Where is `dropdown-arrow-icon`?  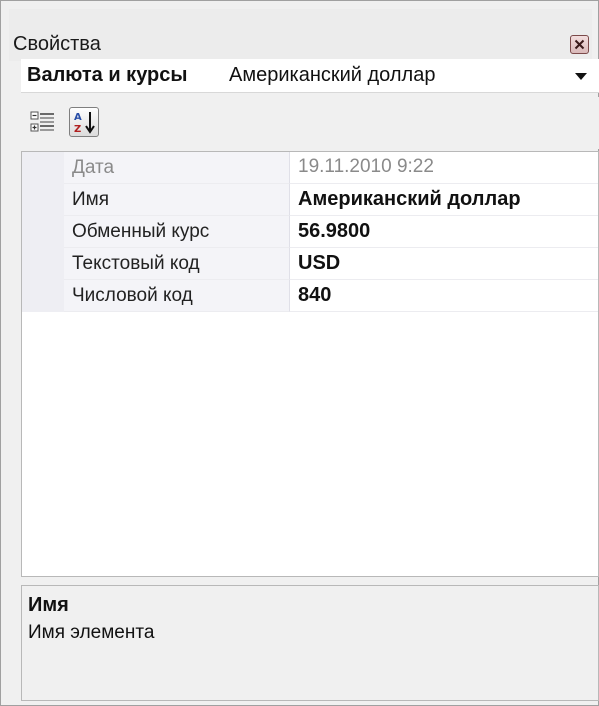
dropdown-arrow-icon is located at coordinates (581, 76).